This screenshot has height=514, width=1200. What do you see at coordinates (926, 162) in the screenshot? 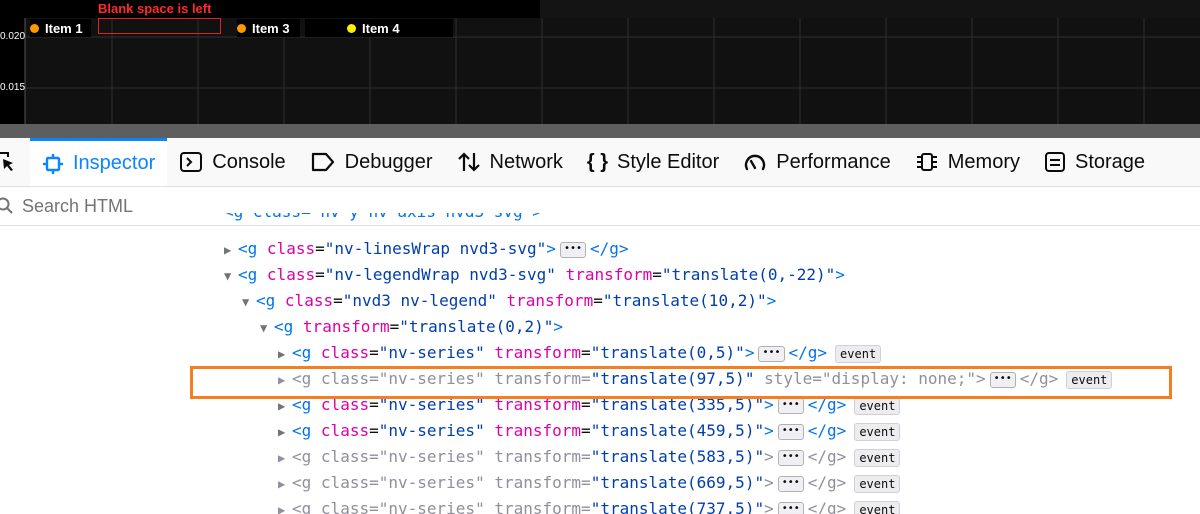
I see `memory-icon` at bounding box center [926, 162].